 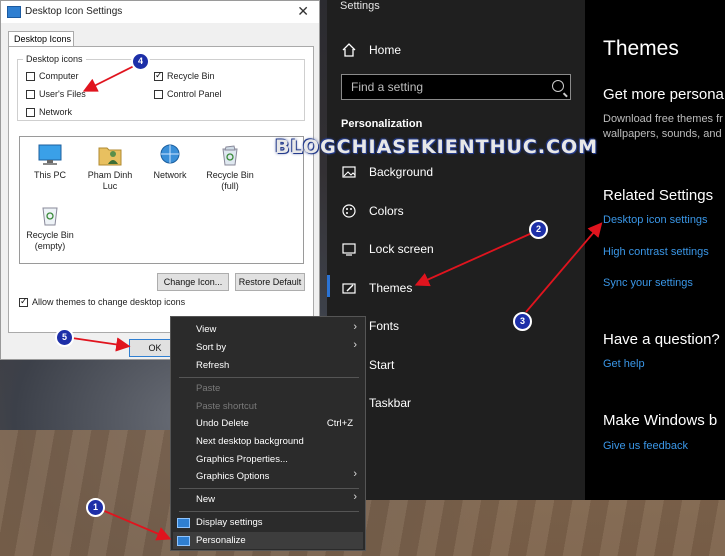 I want to click on step-marker-4: 4, so click(x=140, y=61).